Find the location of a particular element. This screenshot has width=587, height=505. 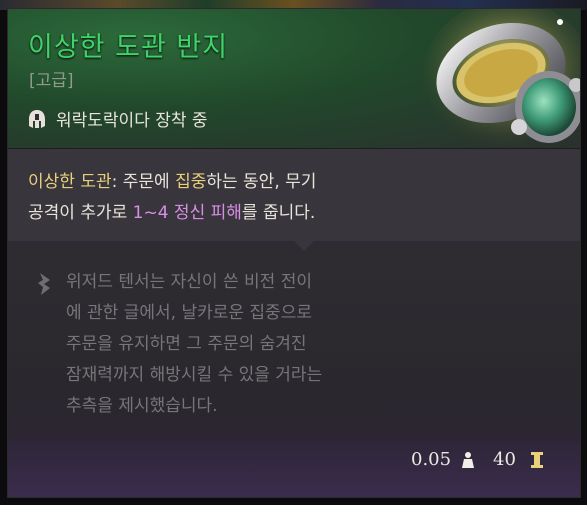

equipped-text: 워락도락이다 장착 중 is located at coordinates (132, 121).